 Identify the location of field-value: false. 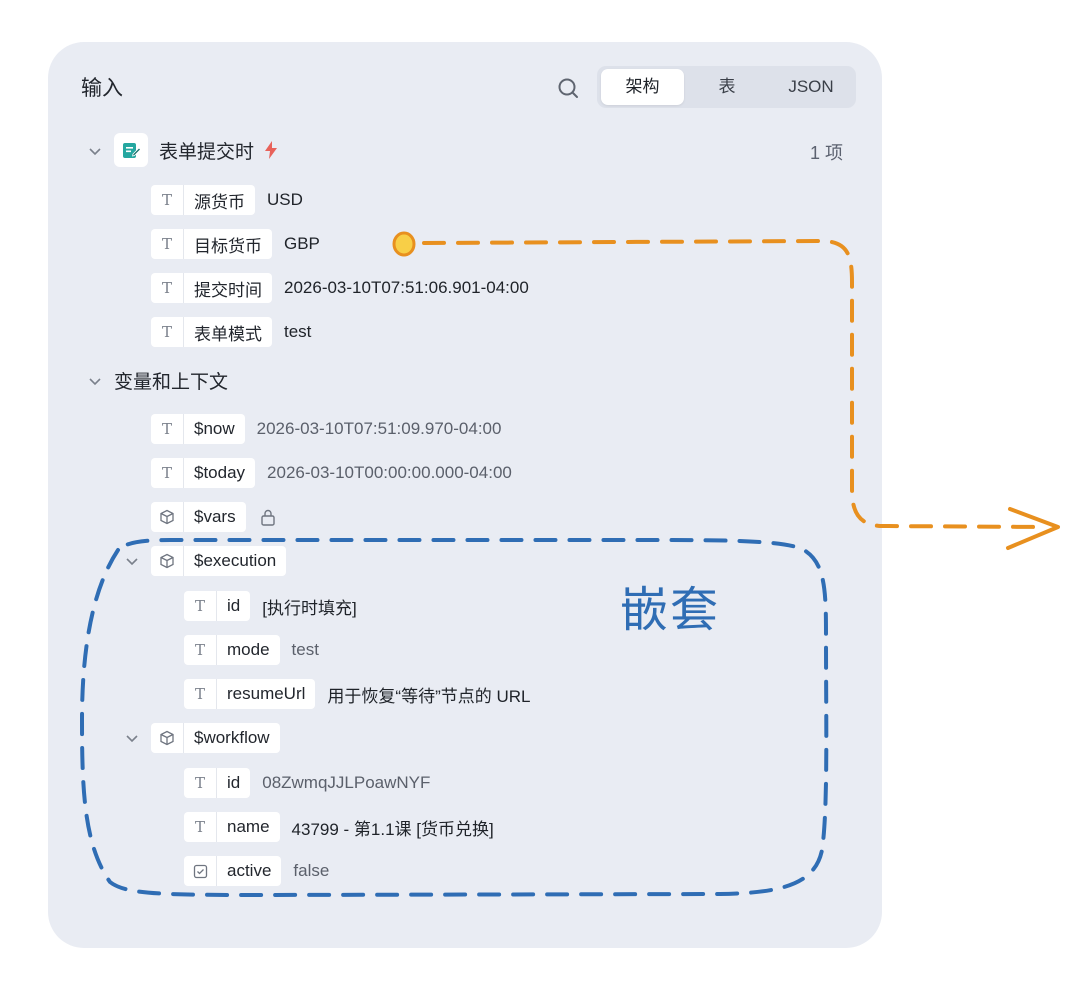
(311, 870).